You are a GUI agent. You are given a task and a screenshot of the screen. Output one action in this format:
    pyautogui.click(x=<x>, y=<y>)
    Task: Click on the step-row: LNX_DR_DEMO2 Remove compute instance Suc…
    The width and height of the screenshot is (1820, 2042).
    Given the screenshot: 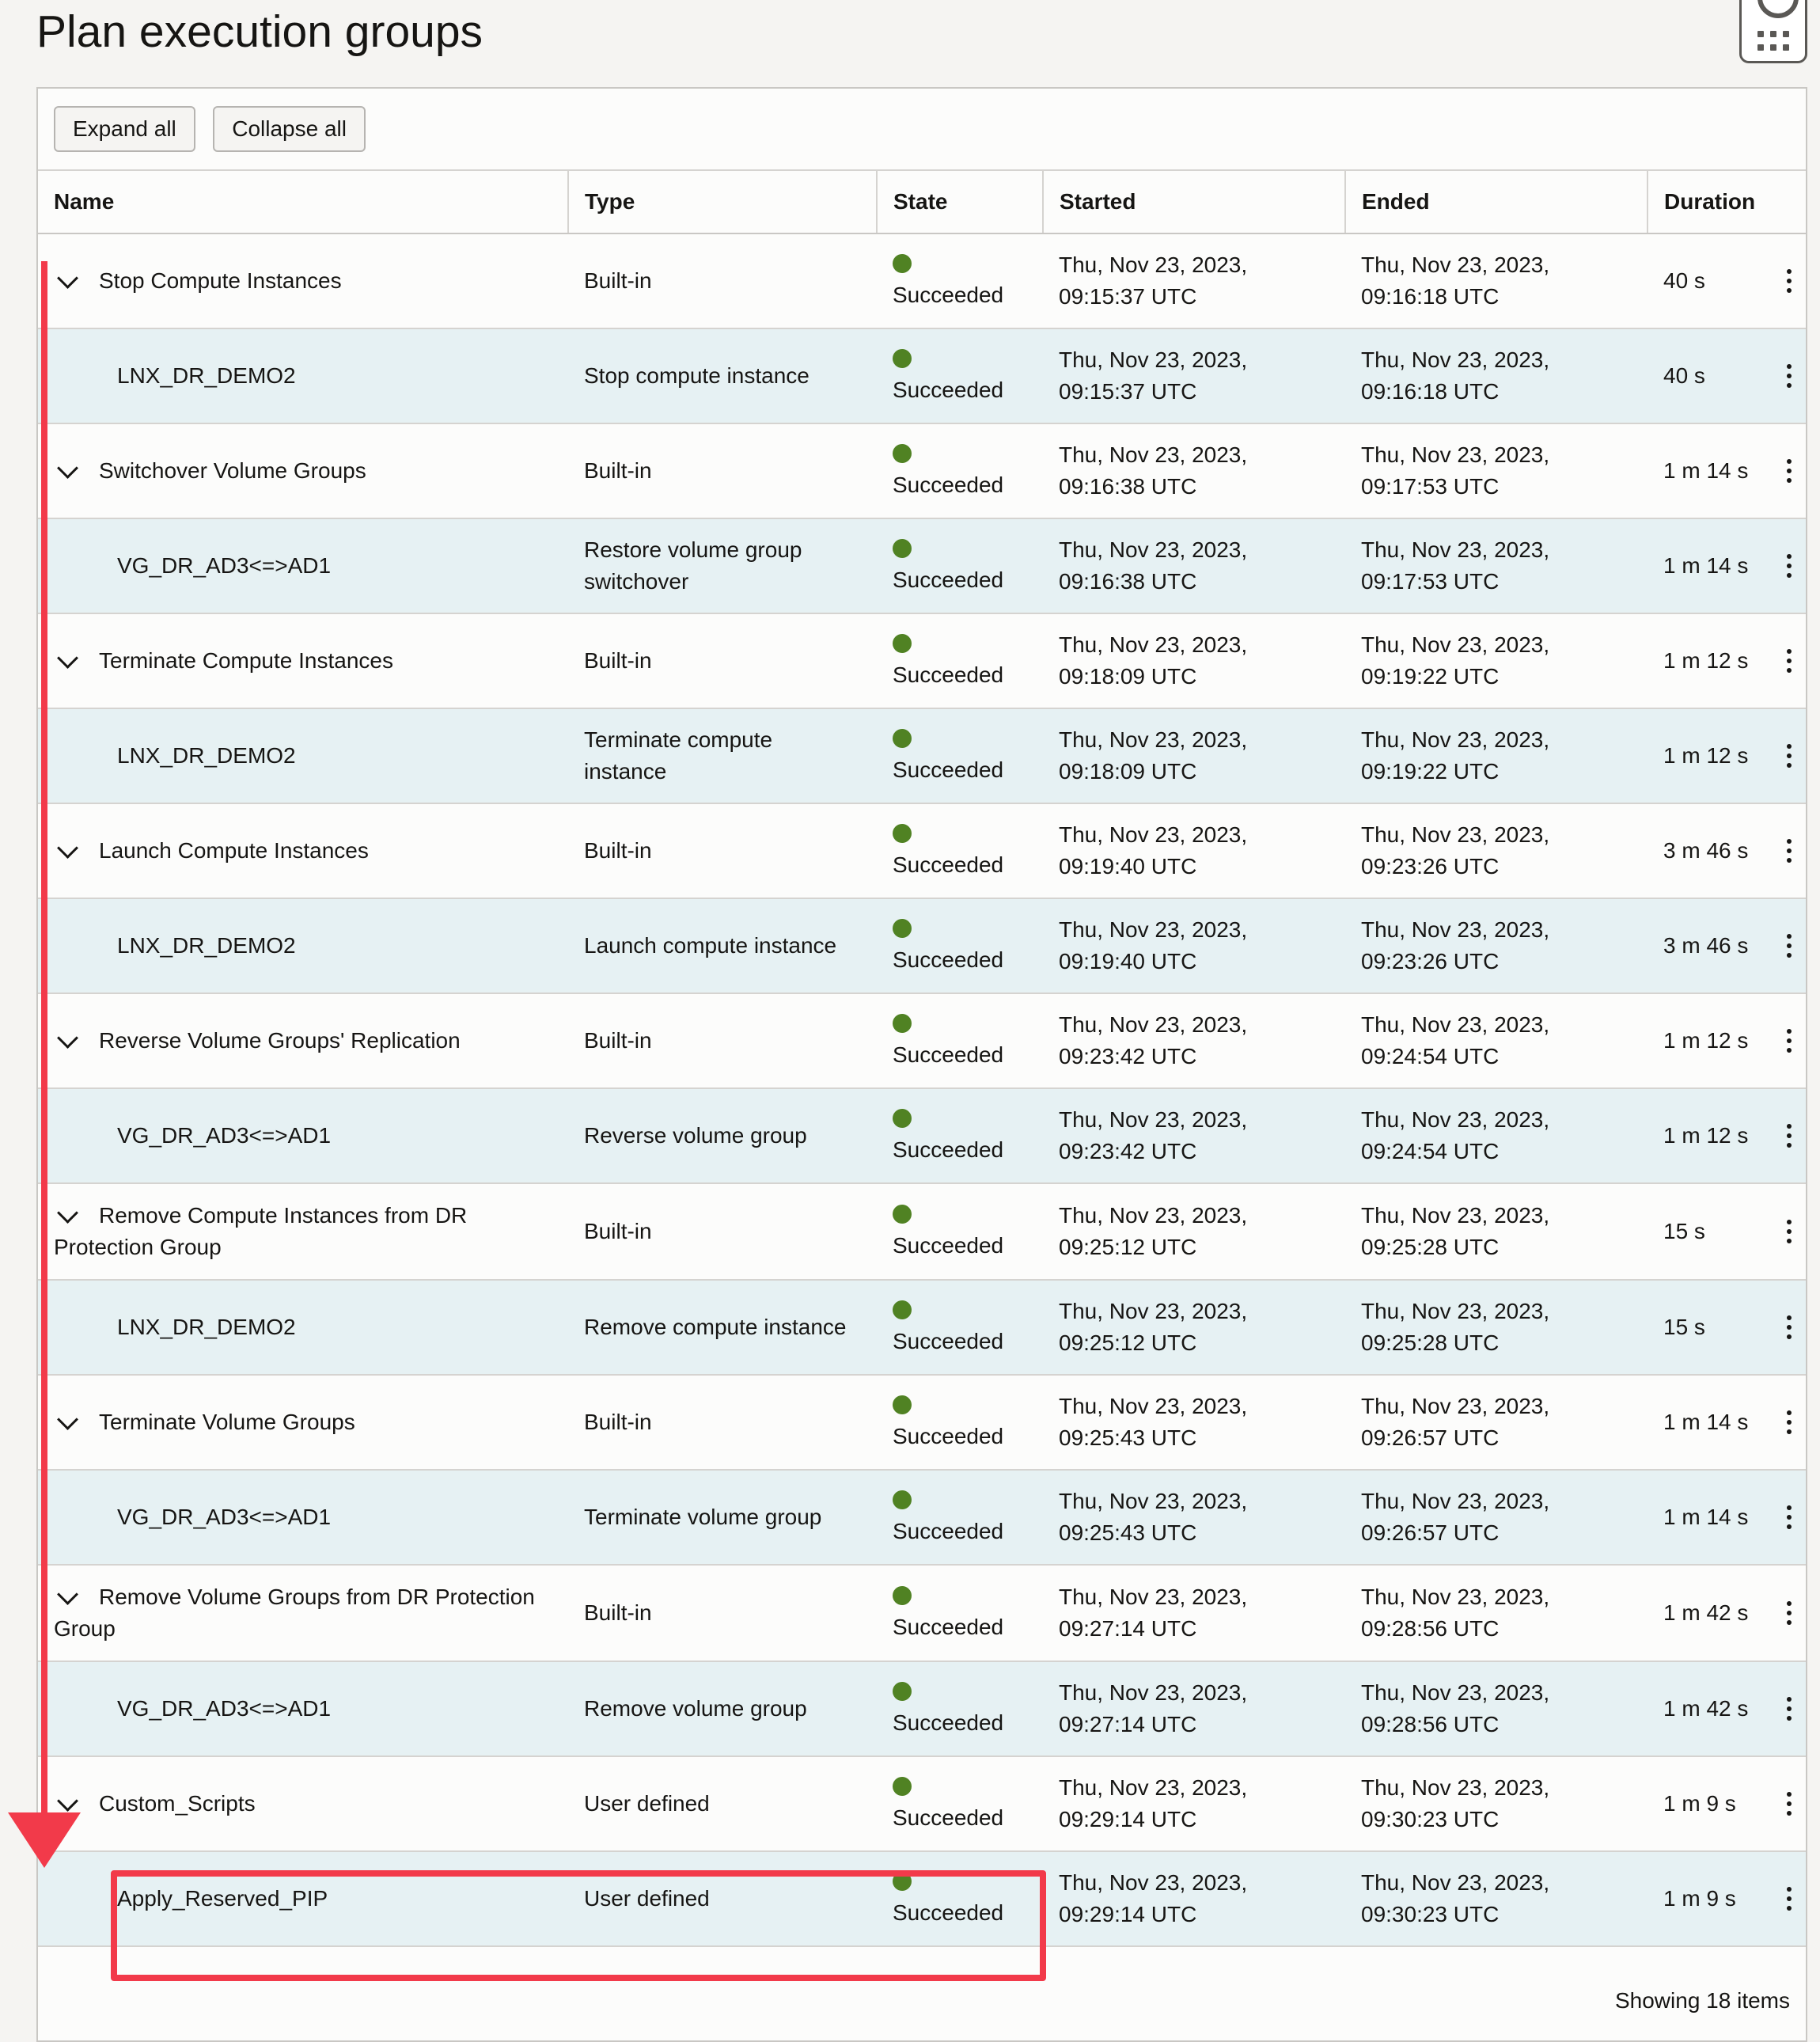 What is the action you would take?
    pyautogui.click(x=922, y=1328)
    